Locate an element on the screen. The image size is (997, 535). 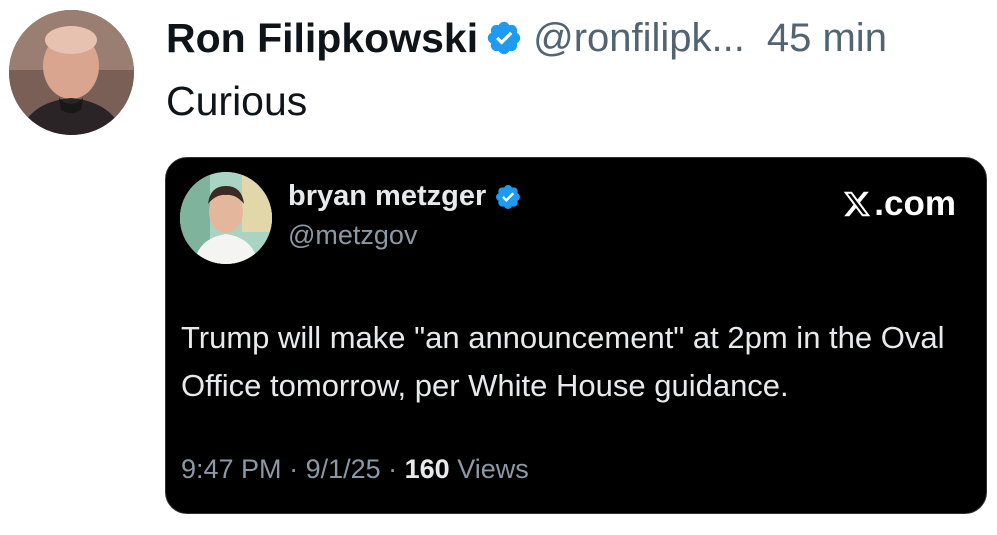
x-com-logo: .com is located at coordinates (899, 204).